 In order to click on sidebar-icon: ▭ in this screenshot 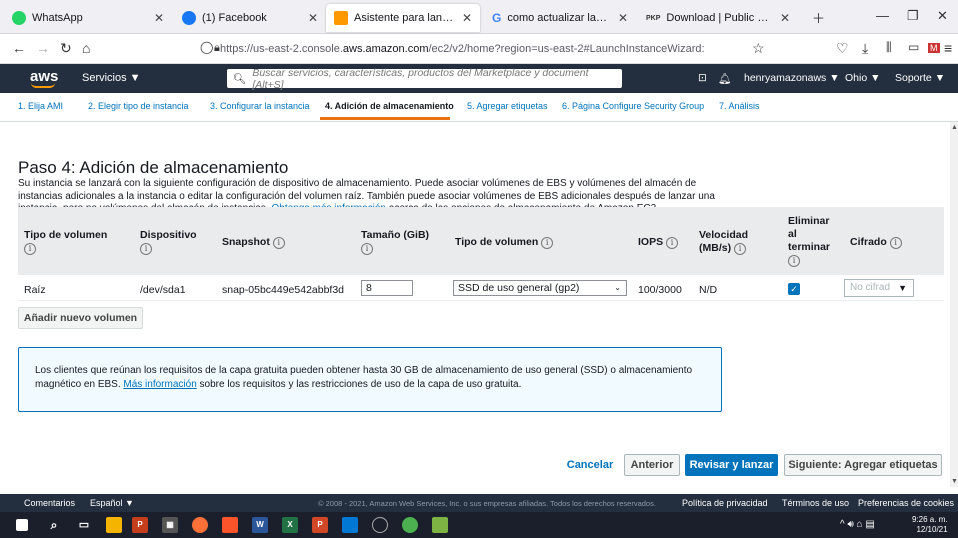, I will do `click(913, 47)`.